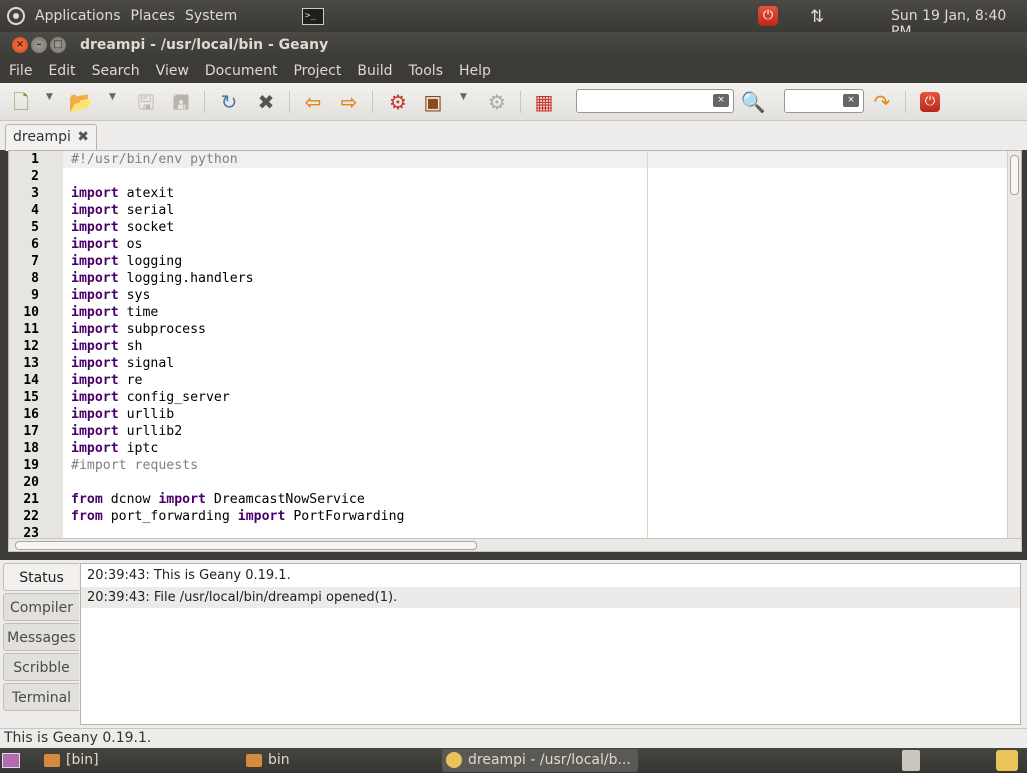 The width and height of the screenshot is (1027, 773). Describe the element at coordinates (515, 545) in the screenshot. I see `horizontal-scrollbar` at that location.